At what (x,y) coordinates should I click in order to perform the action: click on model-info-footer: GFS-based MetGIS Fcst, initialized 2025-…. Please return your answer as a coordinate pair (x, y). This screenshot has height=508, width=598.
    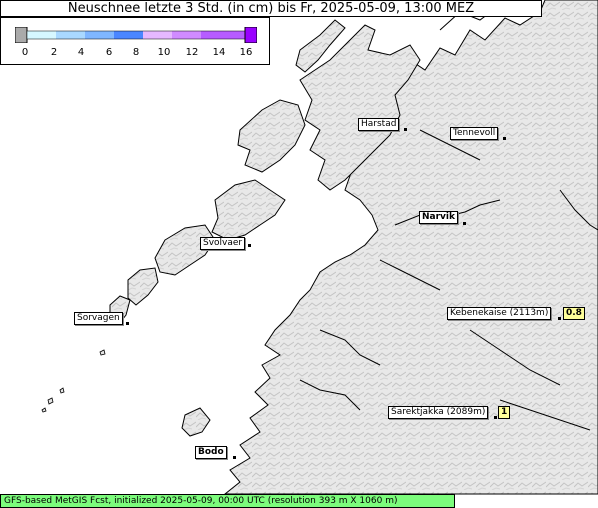
    Looking at the image, I should click on (227, 501).